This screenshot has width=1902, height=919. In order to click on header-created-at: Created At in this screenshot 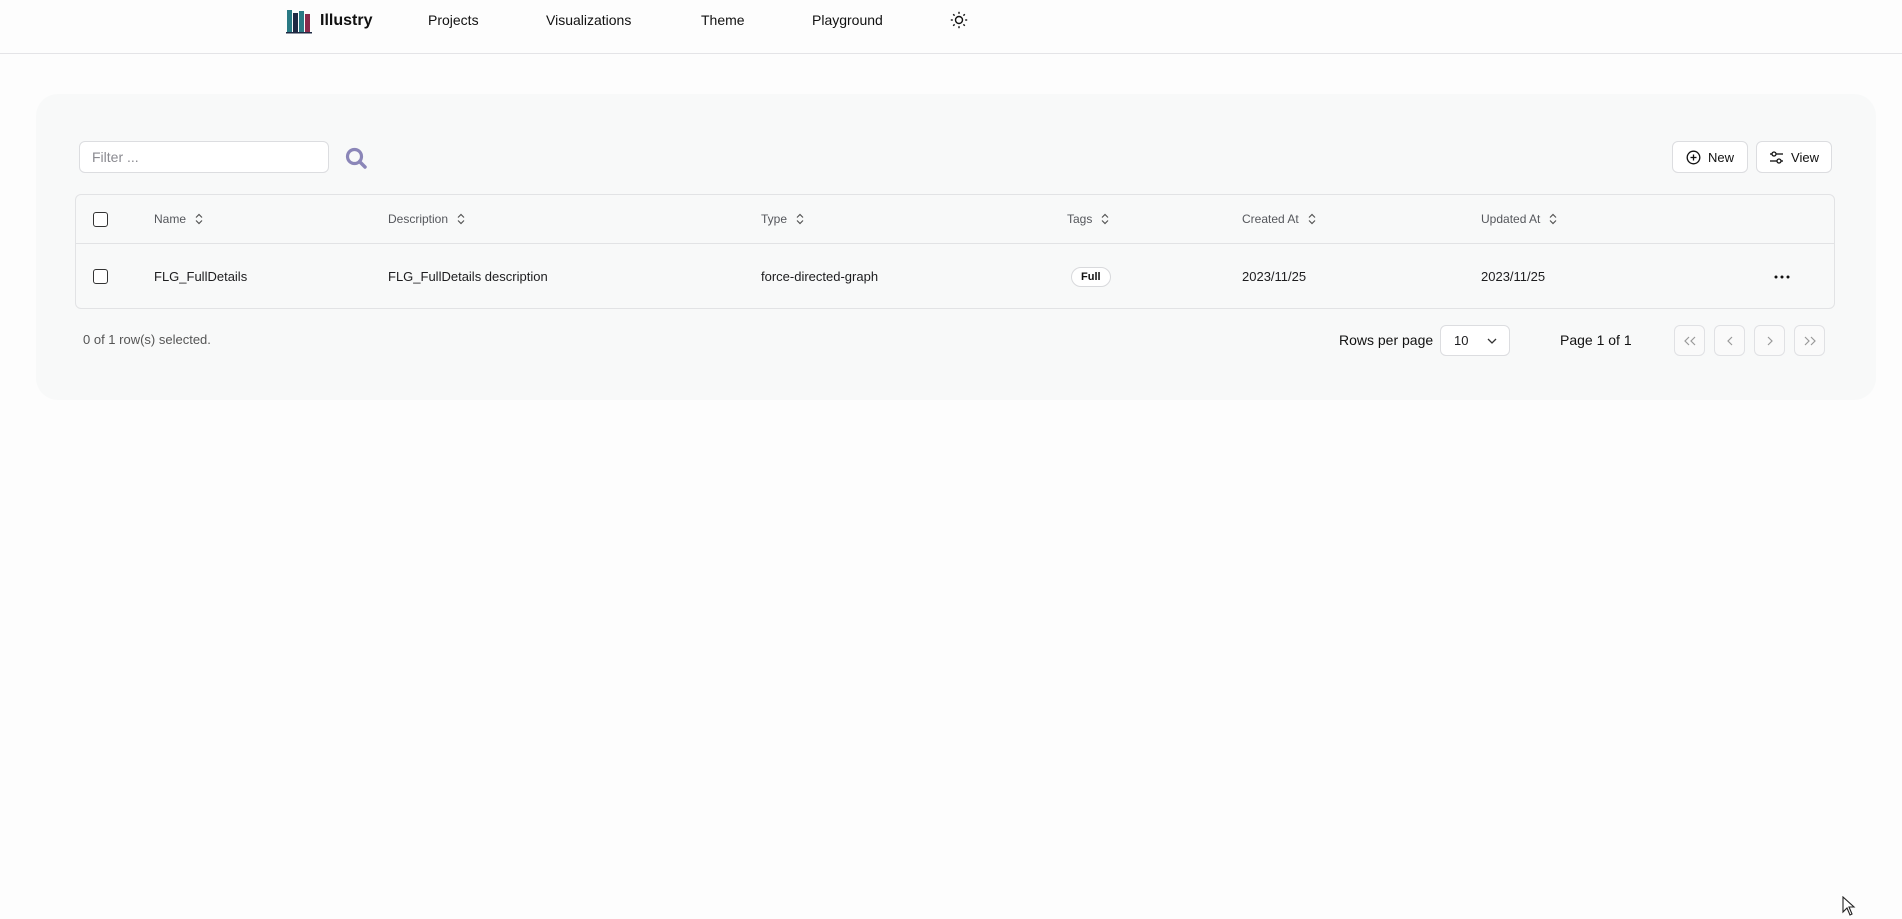, I will do `click(1279, 219)`.